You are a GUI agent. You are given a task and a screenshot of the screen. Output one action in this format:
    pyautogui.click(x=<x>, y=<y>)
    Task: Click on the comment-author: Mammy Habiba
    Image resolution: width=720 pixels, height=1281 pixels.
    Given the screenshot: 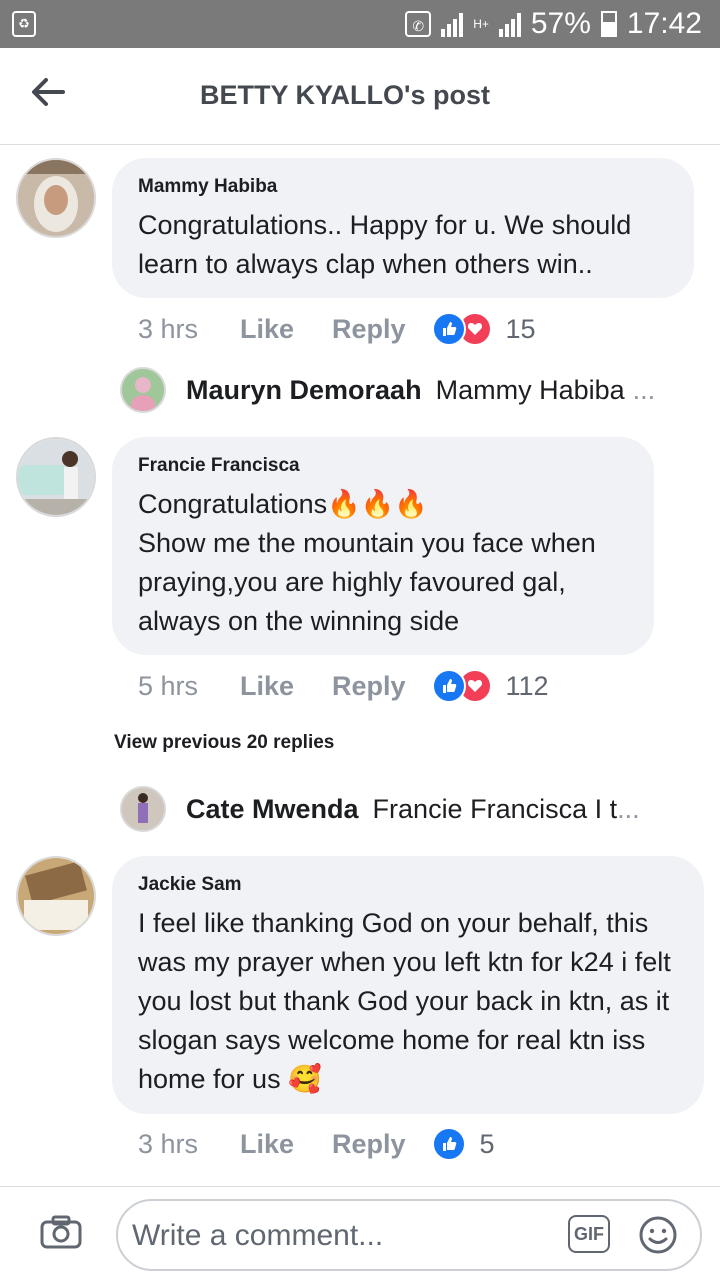 What is the action you would take?
    pyautogui.click(x=403, y=187)
    